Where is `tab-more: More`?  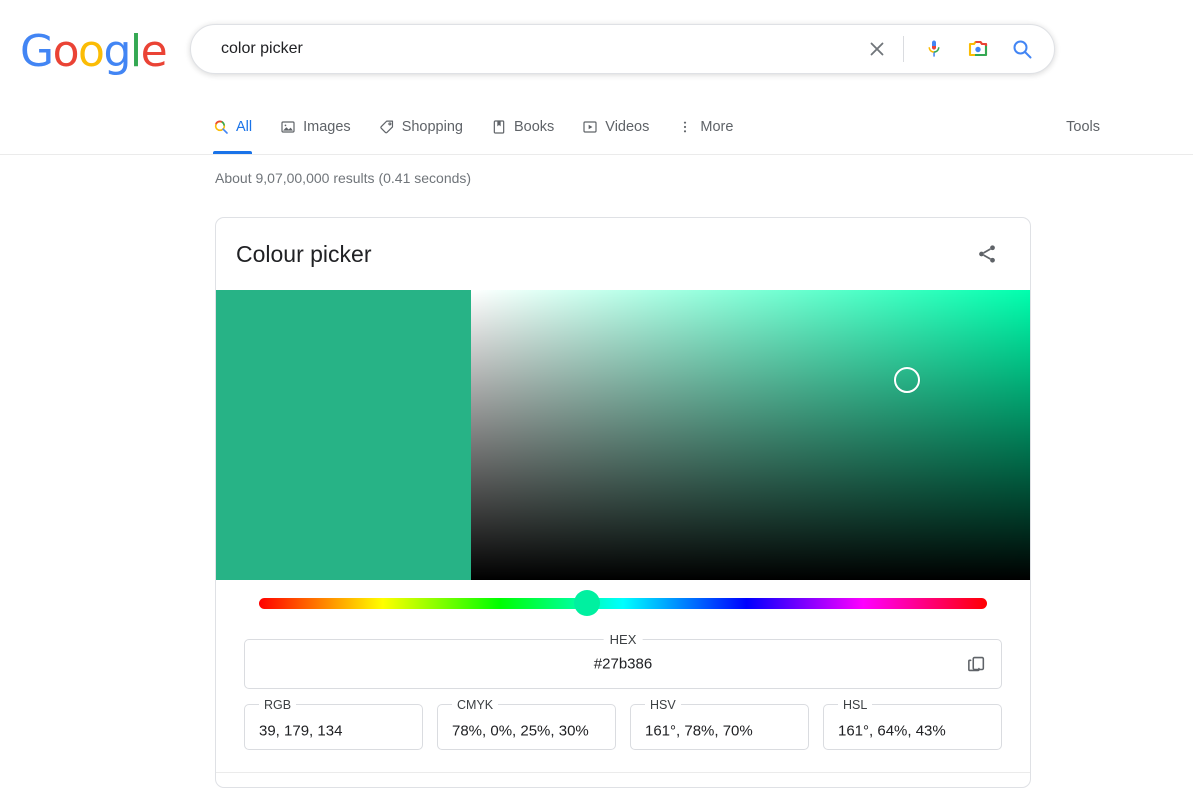
tab-more: More is located at coordinates (705, 127).